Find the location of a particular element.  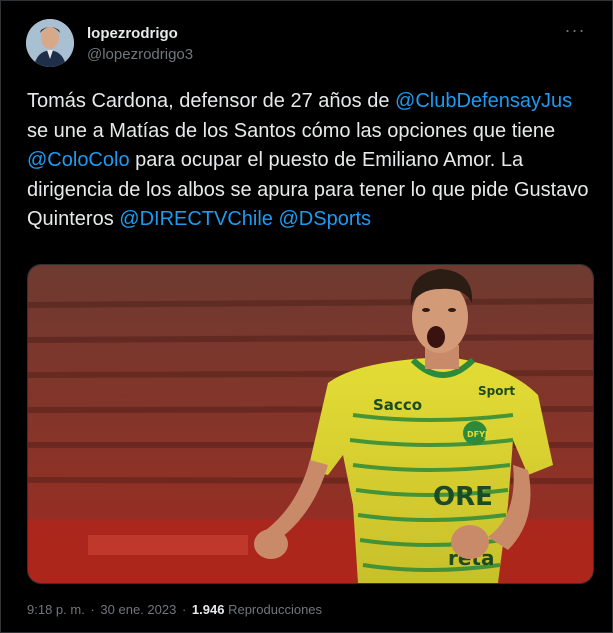

views-count: 1.946 is located at coordinates (208, 609).